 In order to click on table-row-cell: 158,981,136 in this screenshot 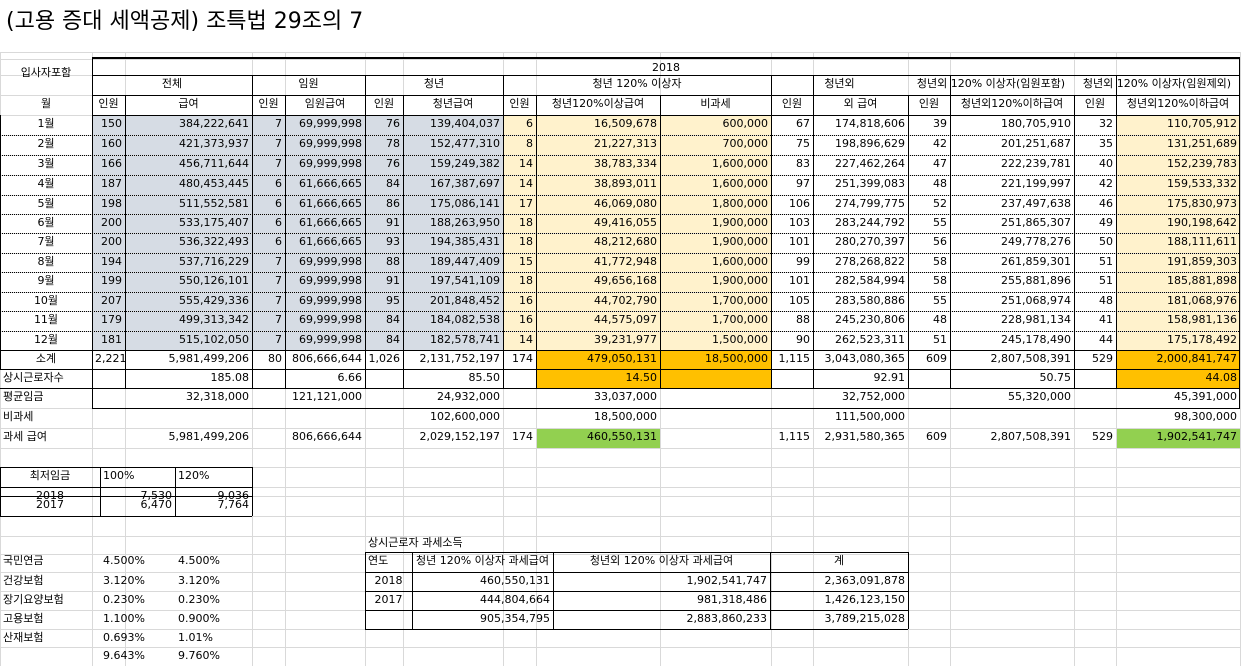, I will do `click(1178, 320)`.